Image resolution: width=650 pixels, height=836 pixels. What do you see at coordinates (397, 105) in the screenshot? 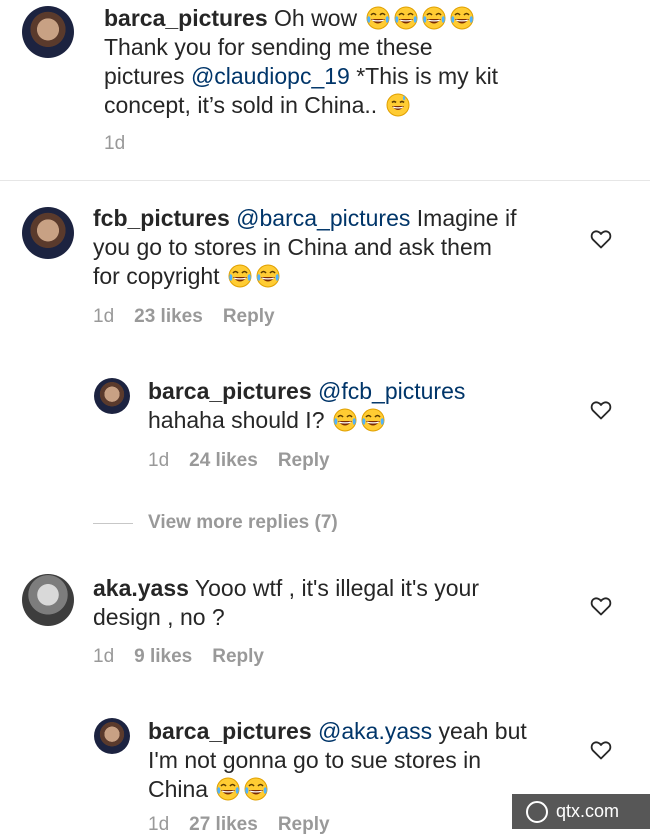
I see `grinning-face-with-sweat-emoji` at bounding box center [397, 105].